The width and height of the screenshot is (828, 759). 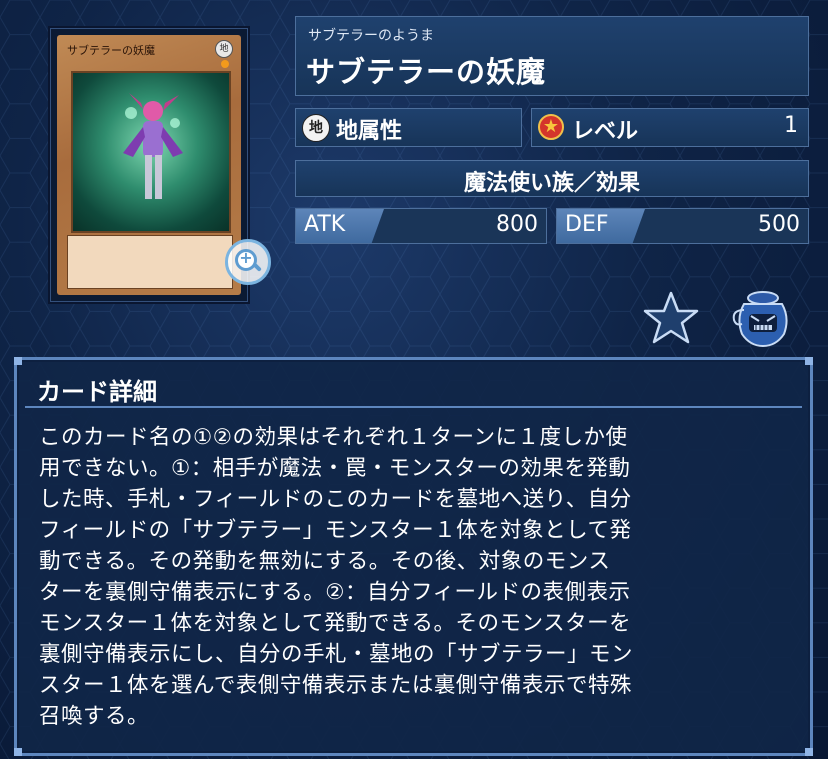 What do you see at coordinates (605, 131) in the screenshot?
I see `level-label: レベル` at bounding box center [605, 131].